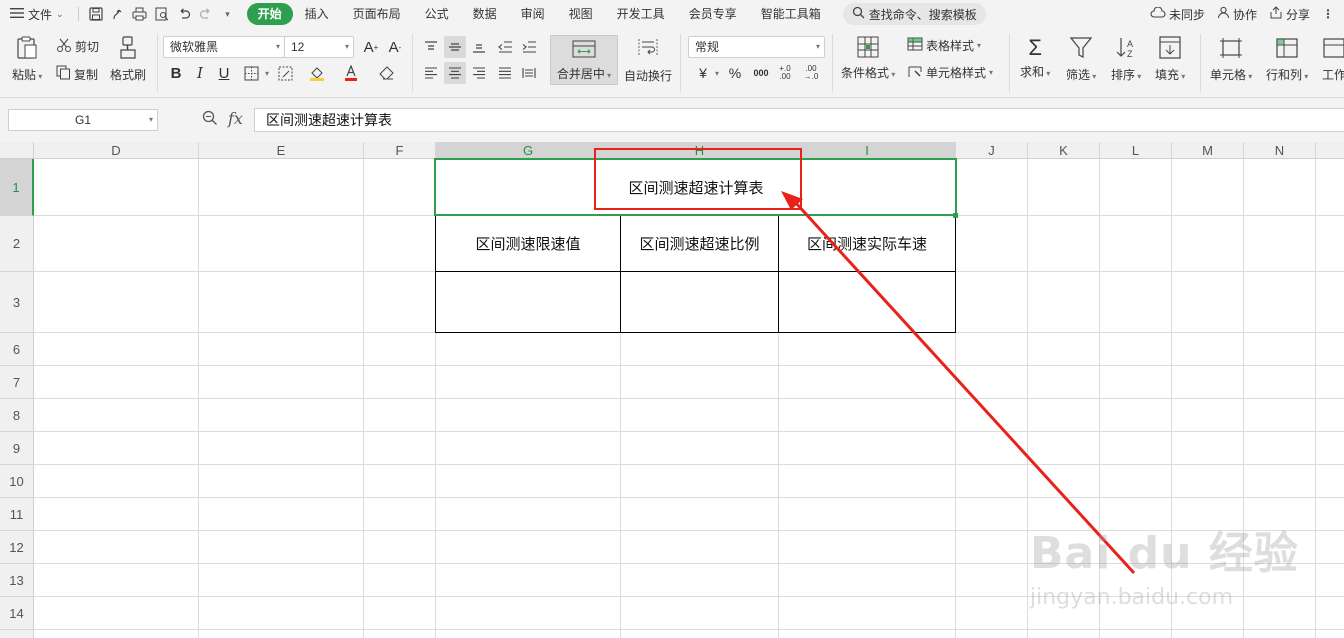 This screenshot has height=638, width=1344. Describe the element at coordinates (140, 14) in the screenshot. I see `print-icon` at that location.